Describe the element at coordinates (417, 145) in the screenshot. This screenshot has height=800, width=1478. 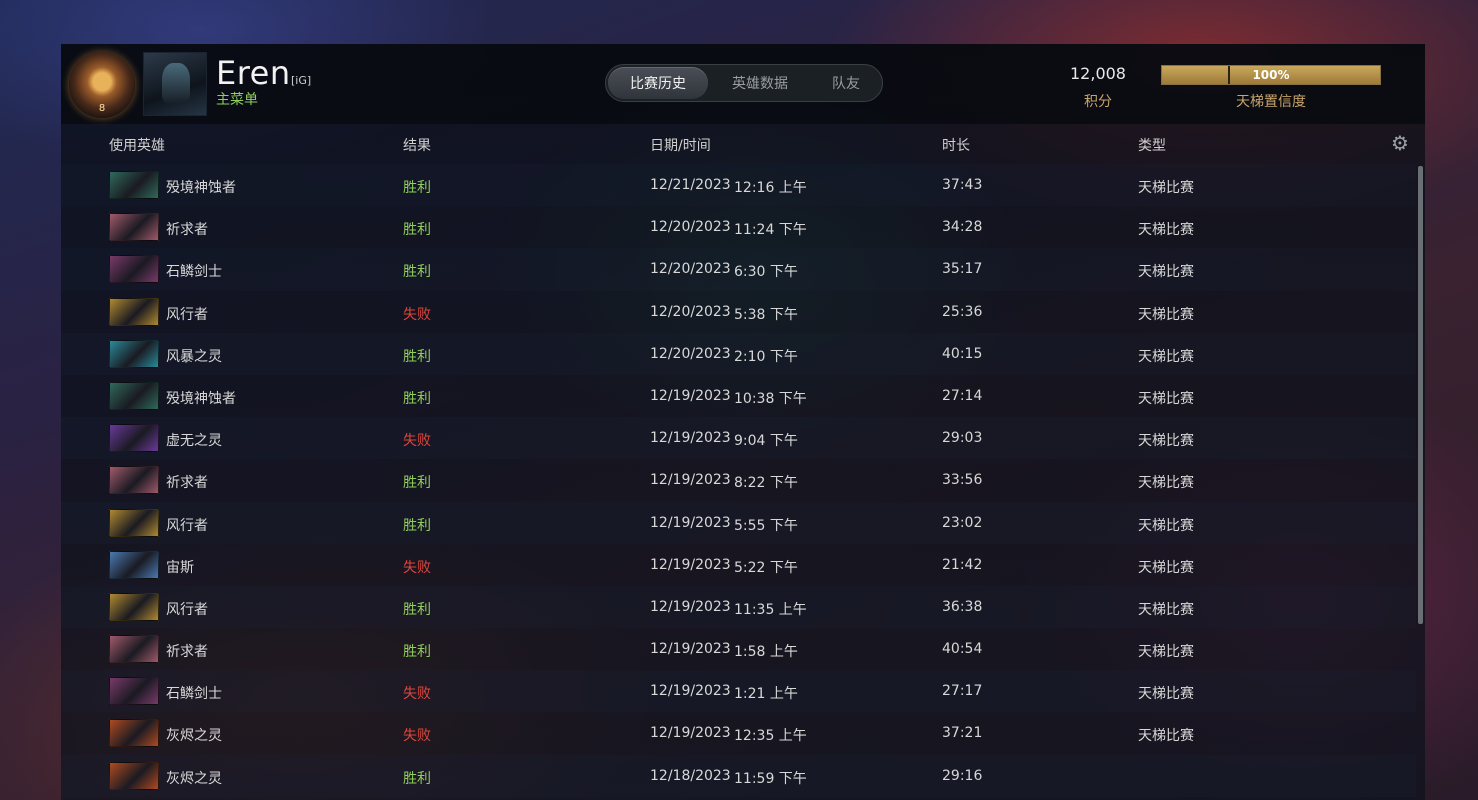
I see `column-result: 结果` at that location.